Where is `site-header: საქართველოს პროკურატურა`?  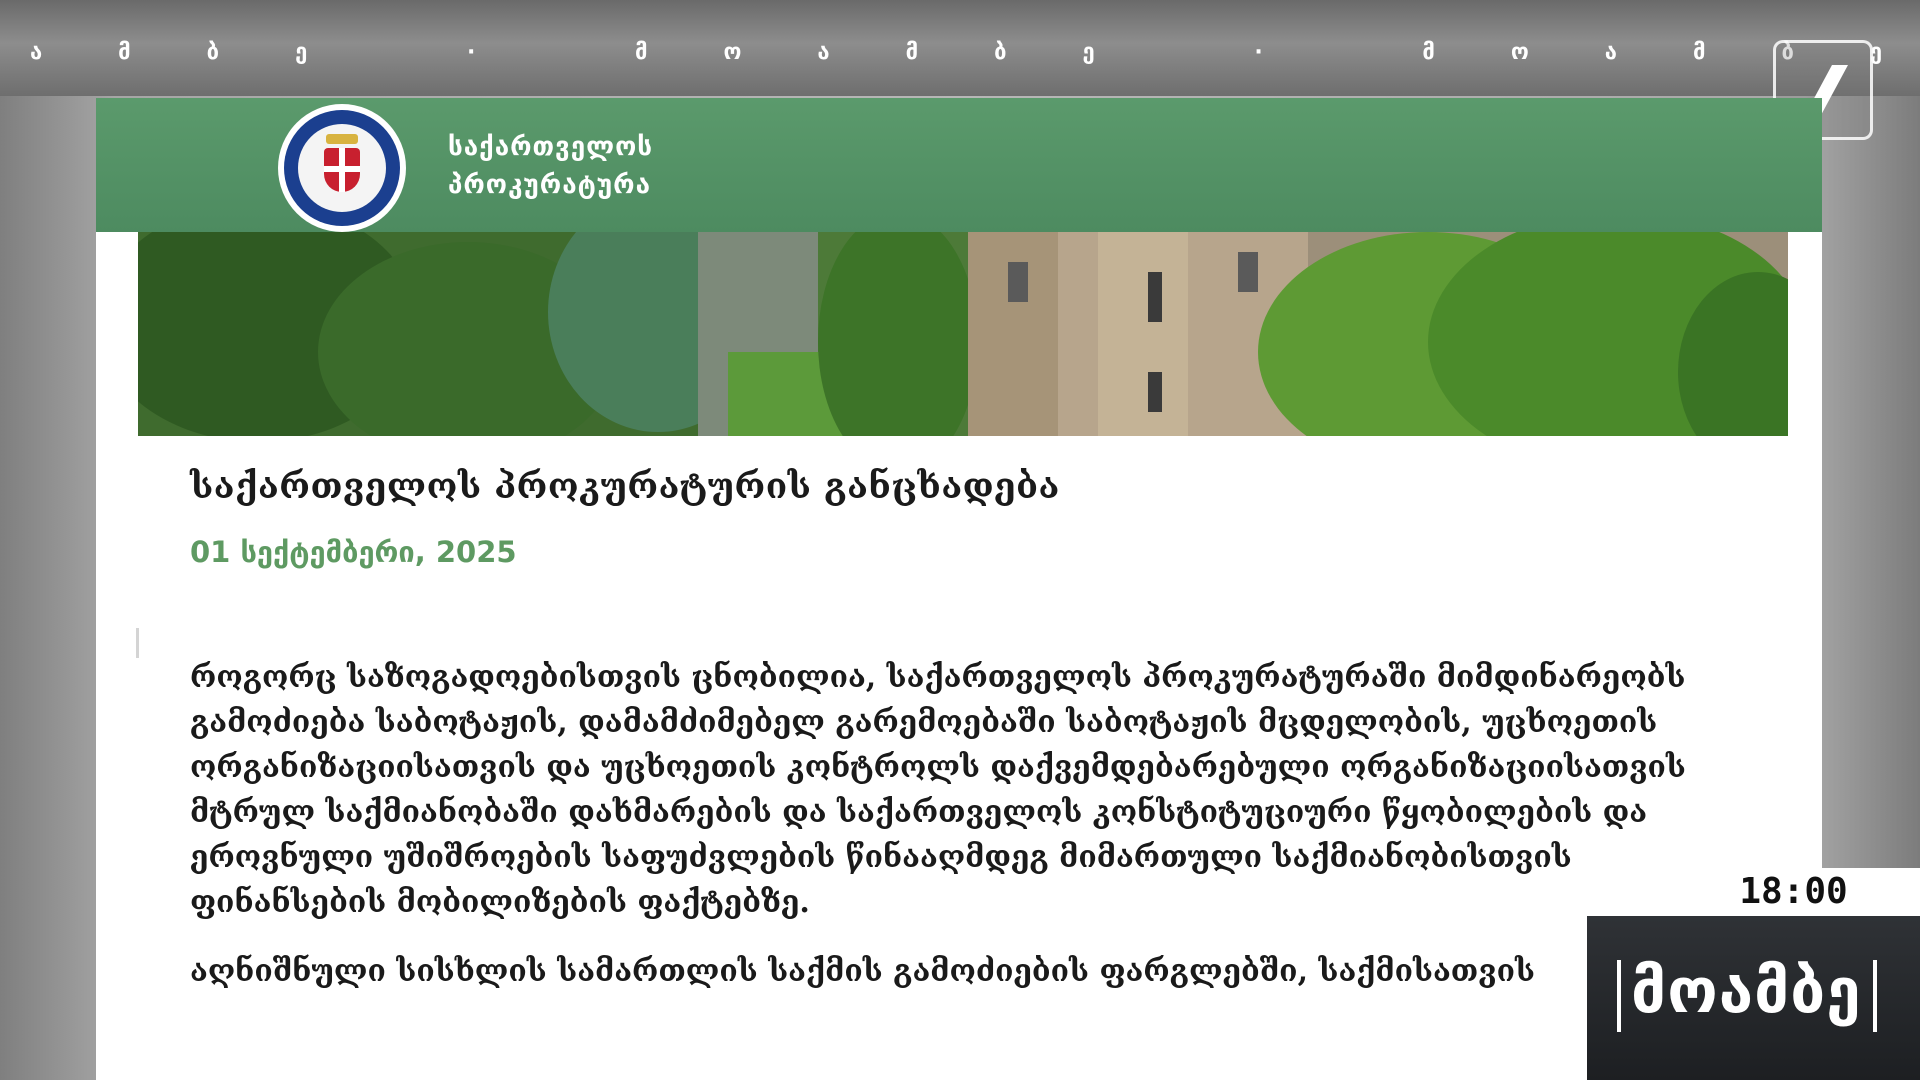
site-header: საქართველოს პროკურატურა is located at coordinates (959, 165).